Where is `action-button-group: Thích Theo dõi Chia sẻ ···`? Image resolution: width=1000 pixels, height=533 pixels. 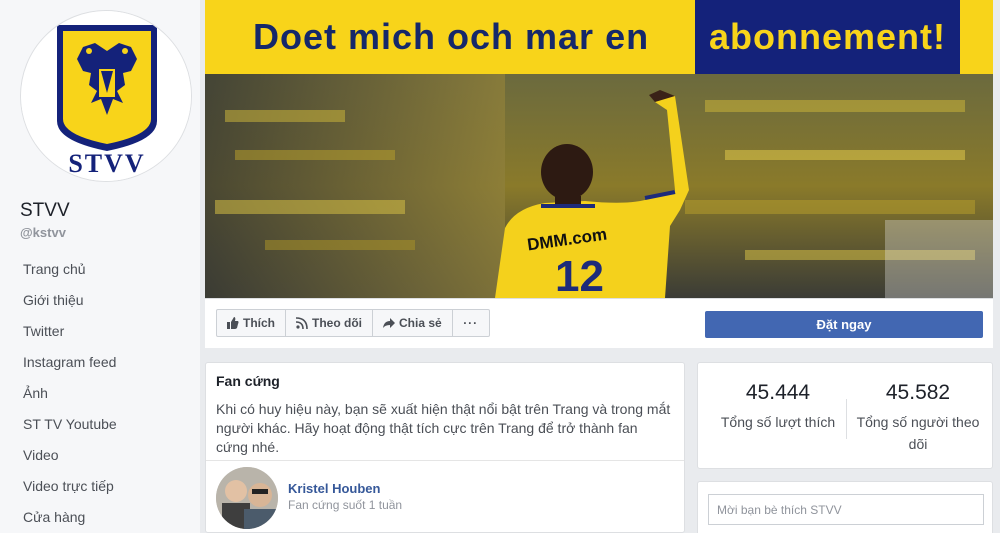 action-button-group: Thích Theo dõi Chia sẻ ··· is located at coordinates (353, 323).